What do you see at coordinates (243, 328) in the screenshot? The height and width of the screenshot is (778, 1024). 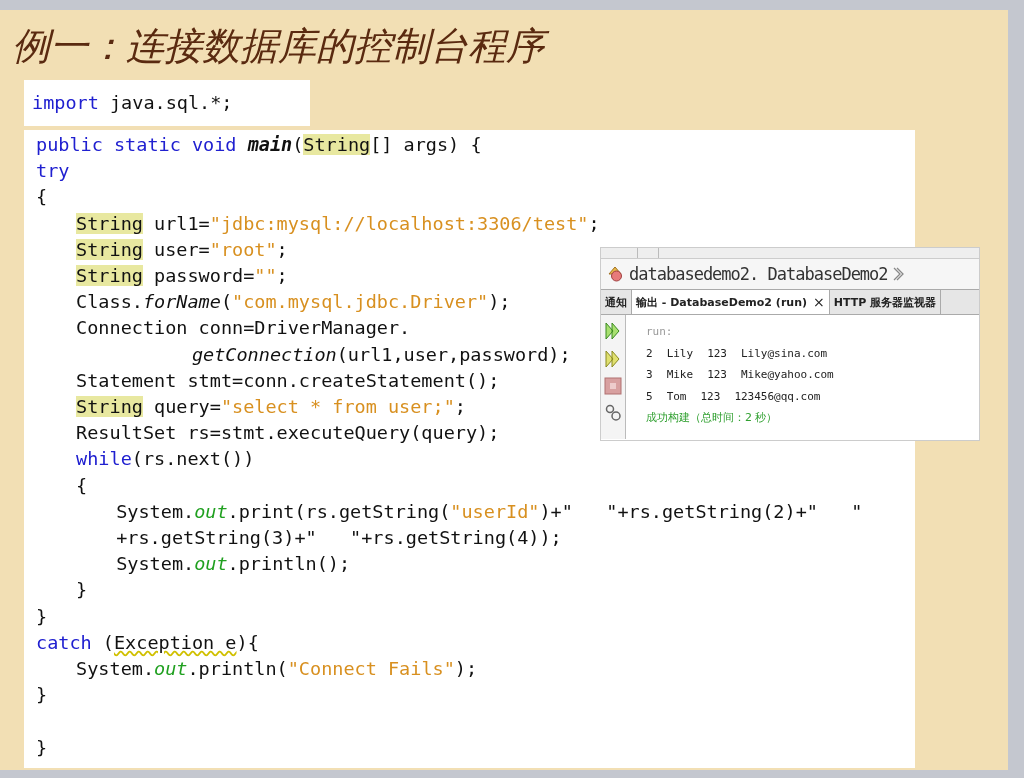 I see `code-line: Connection conn=DriverManager.` at bounding box center [243, 328].